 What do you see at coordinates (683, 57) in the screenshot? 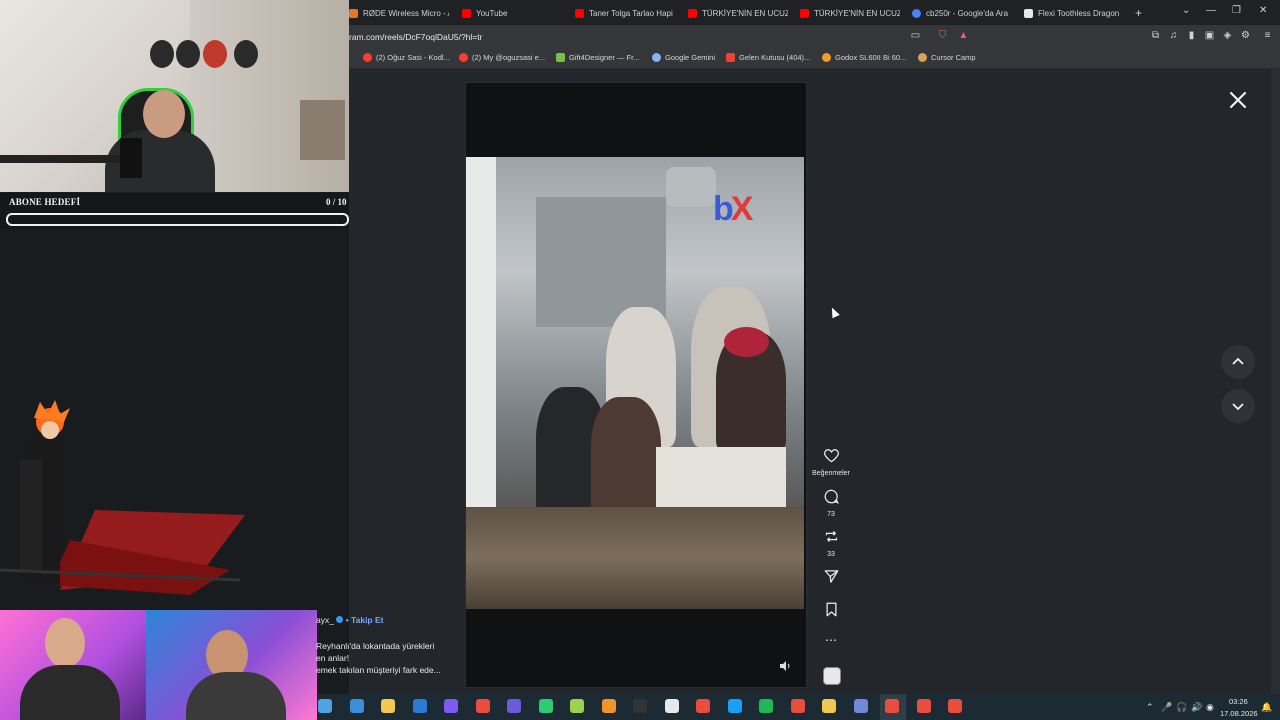
I see `bookmark-item: Google Gemini` at bounding box center [683, 57].